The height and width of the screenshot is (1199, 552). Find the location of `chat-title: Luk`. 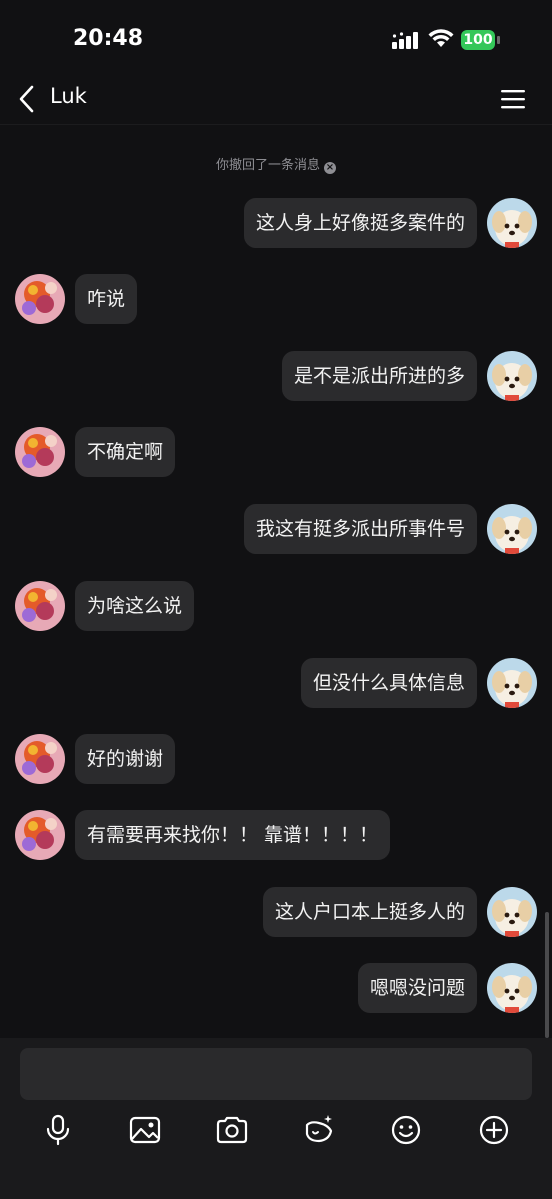

chat-title: Luk is located at coordinates (68, 96).